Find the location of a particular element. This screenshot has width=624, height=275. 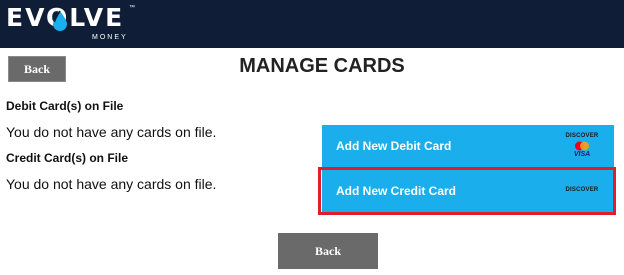

discover-logo: DISCOVER is located at coordinates (582, 136).